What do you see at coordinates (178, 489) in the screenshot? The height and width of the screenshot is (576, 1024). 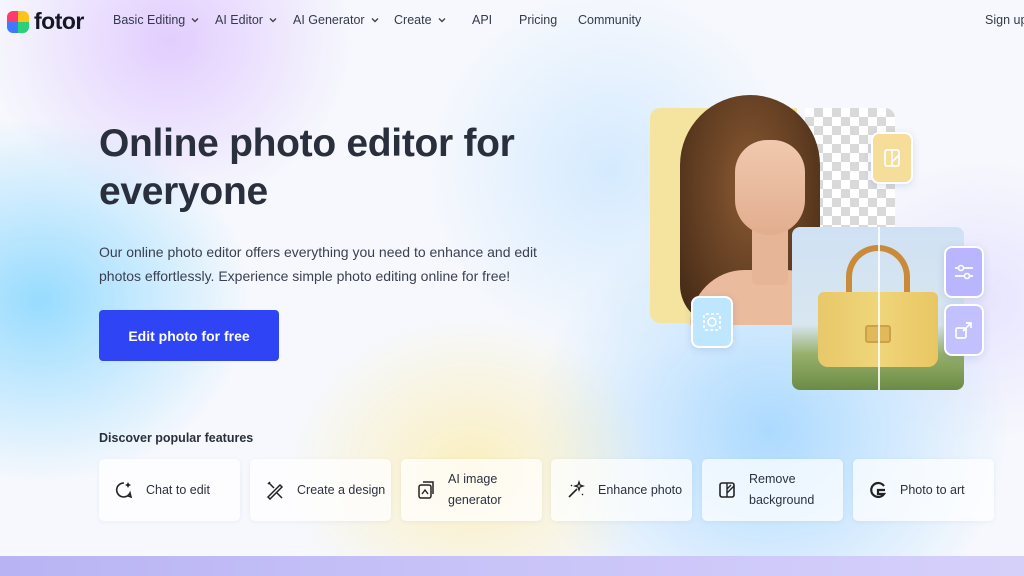 I see `feature-label: Chat to edit` at bounding box center [178, 489].